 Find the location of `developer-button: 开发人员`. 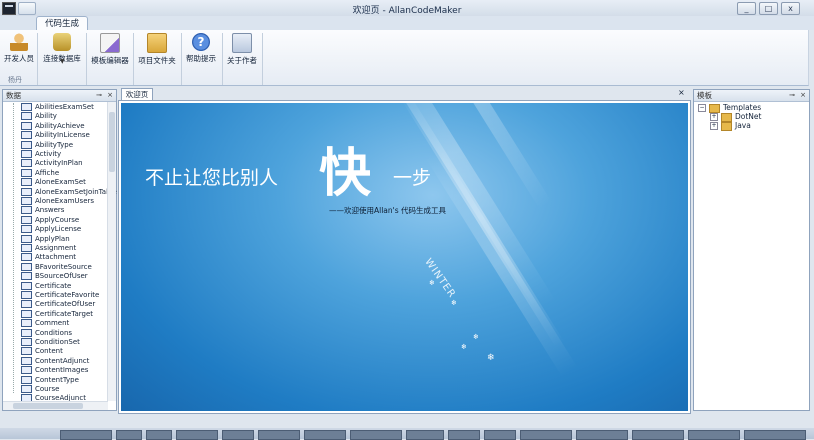

developer-button: 开发人员 is located at coordinates (19, 48).